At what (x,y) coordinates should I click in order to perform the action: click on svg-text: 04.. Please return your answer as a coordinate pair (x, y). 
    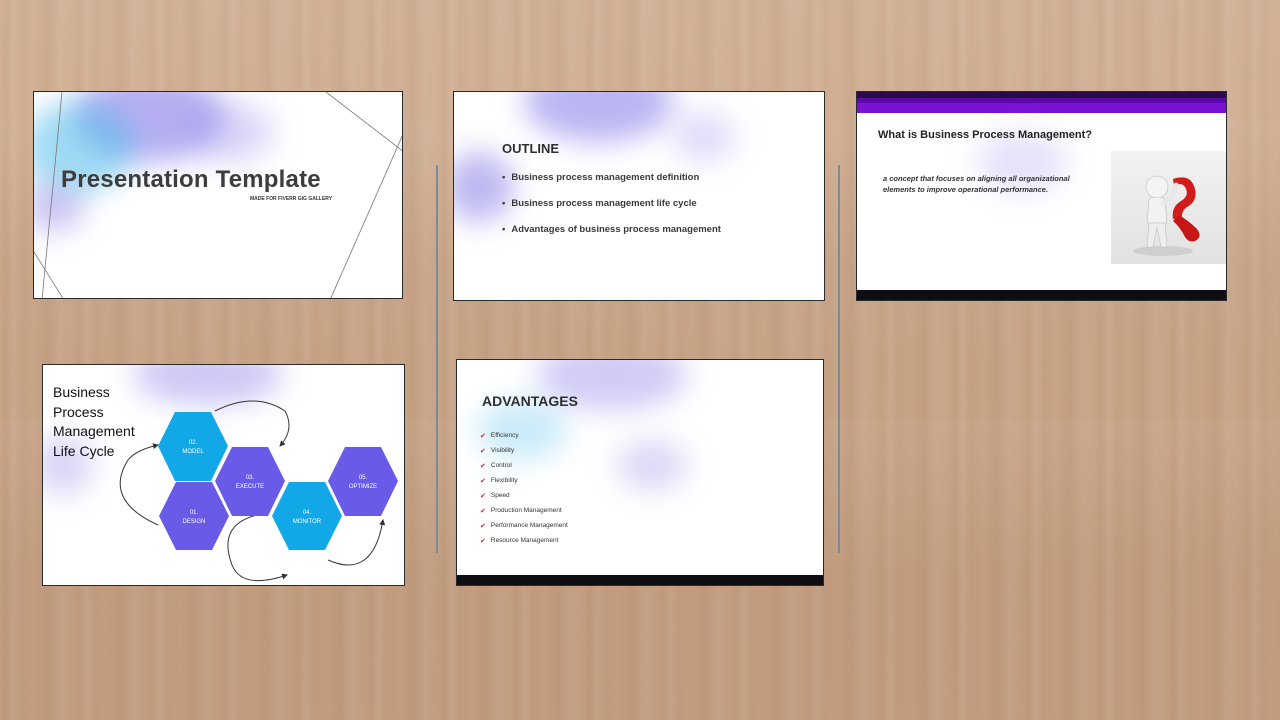
    Looking at the image, I should click on (307, 513).